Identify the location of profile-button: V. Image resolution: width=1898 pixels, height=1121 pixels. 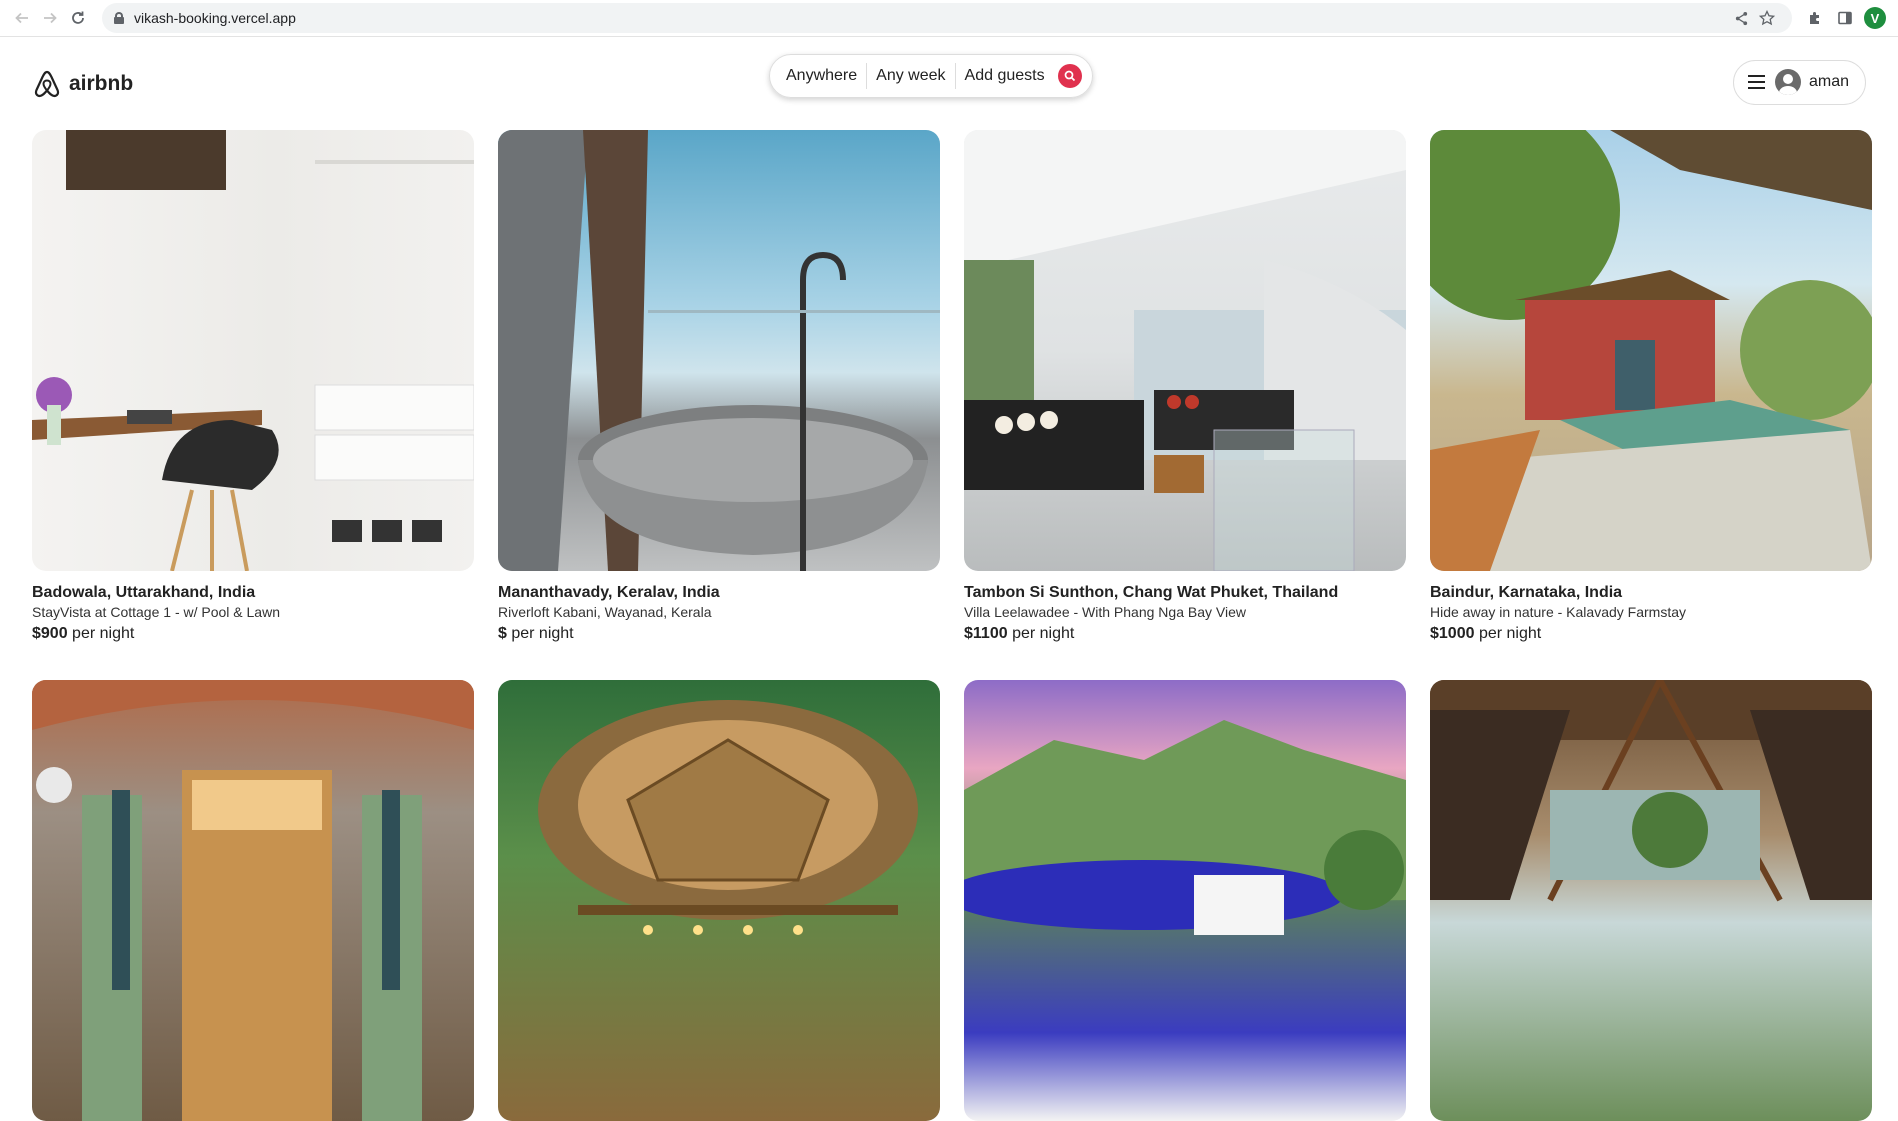
(1875, 18).